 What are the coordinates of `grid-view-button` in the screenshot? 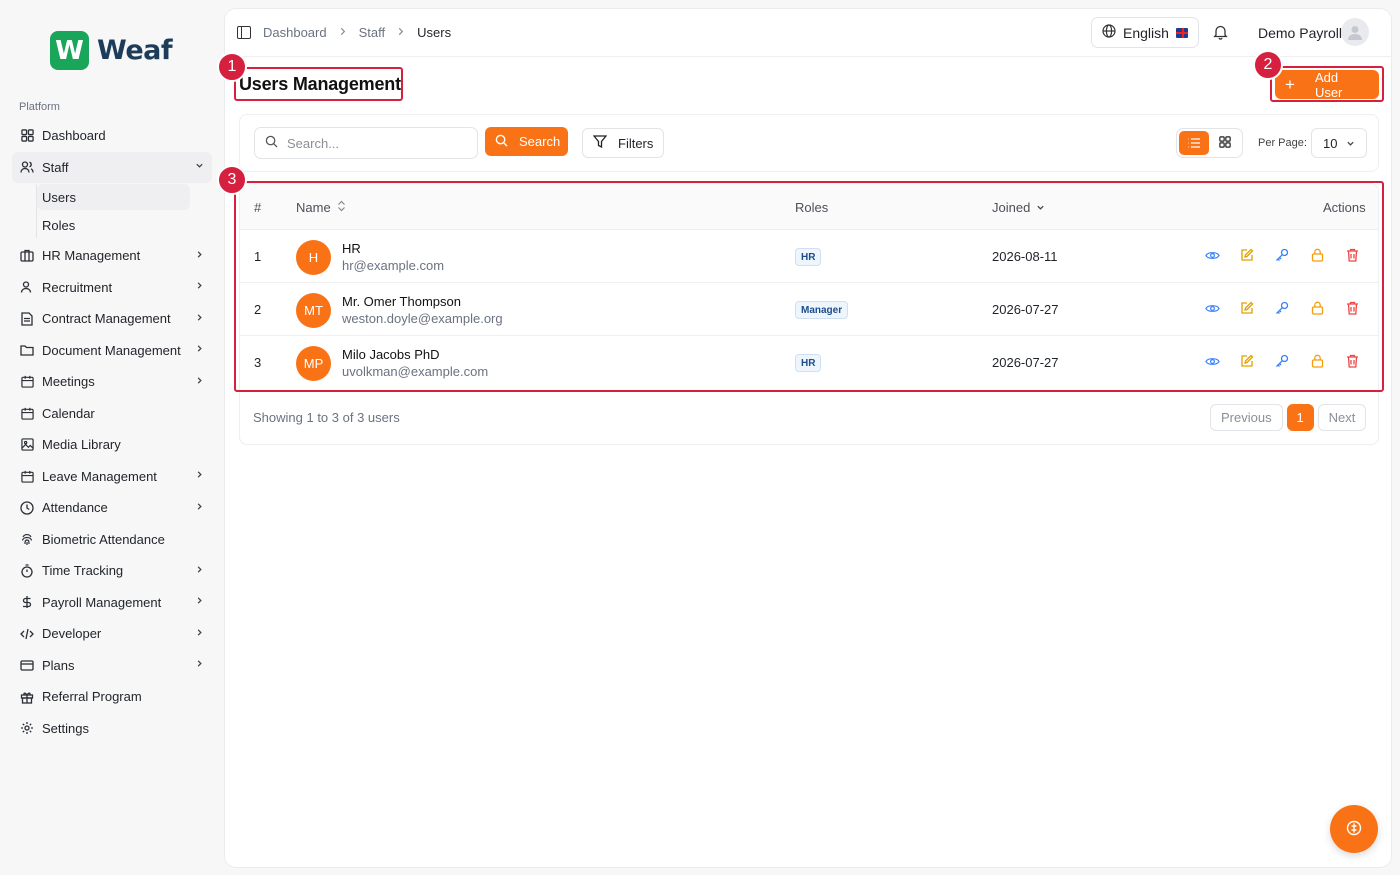 It's located at (1226, 143).